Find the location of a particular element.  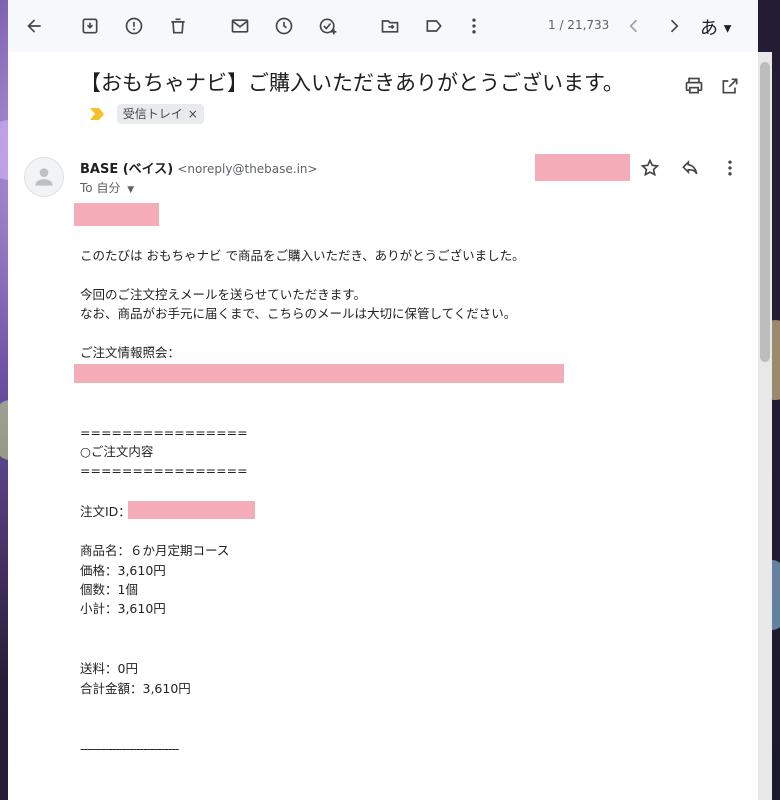

product-subtotal: 小計：3,610円 is located at coordinates (123, 608).